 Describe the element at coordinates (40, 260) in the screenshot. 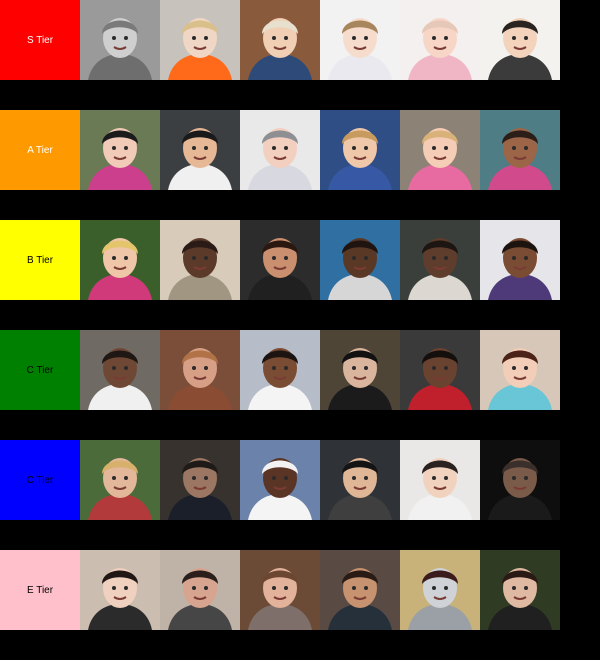

I see `tier-label: B Tier` at that location.